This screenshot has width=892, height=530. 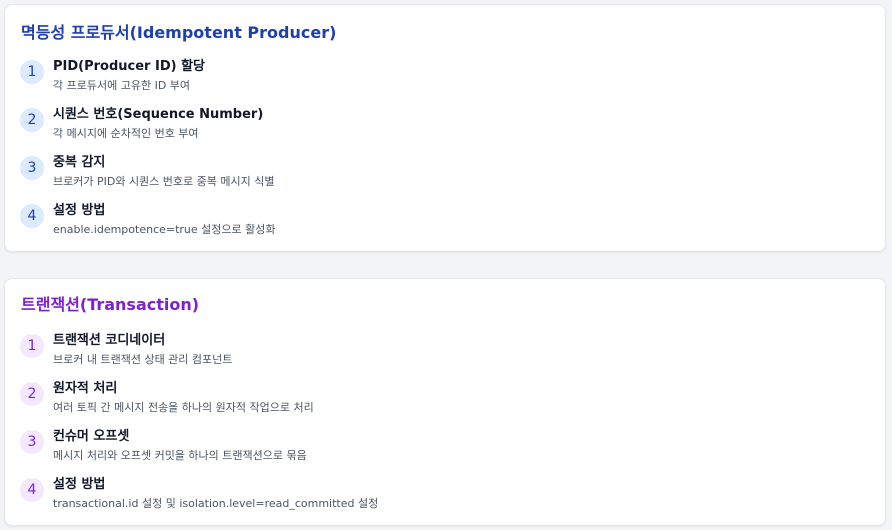 I want to click on step-title: 원자적 처리, so click(x=85, y=388).